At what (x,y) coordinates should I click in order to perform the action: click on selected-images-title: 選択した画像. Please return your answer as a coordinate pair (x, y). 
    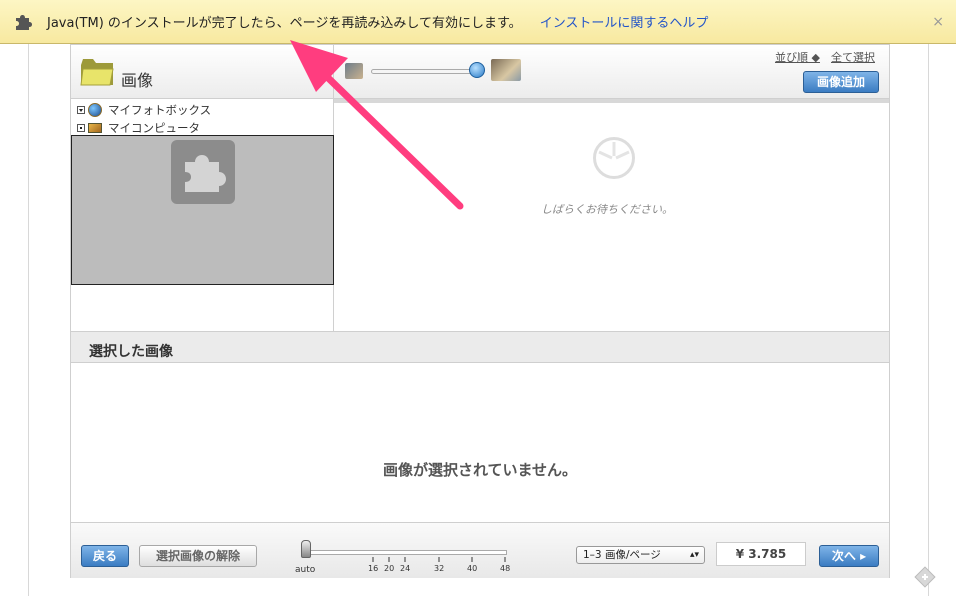
    Looking at the image, I should click on (131, 352).